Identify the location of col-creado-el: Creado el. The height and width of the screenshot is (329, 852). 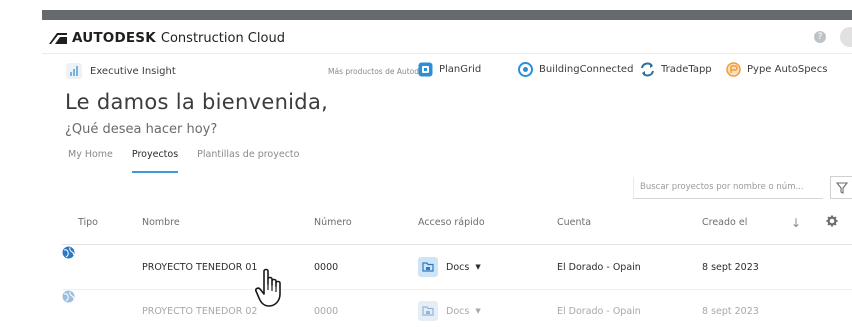
(724, 222).